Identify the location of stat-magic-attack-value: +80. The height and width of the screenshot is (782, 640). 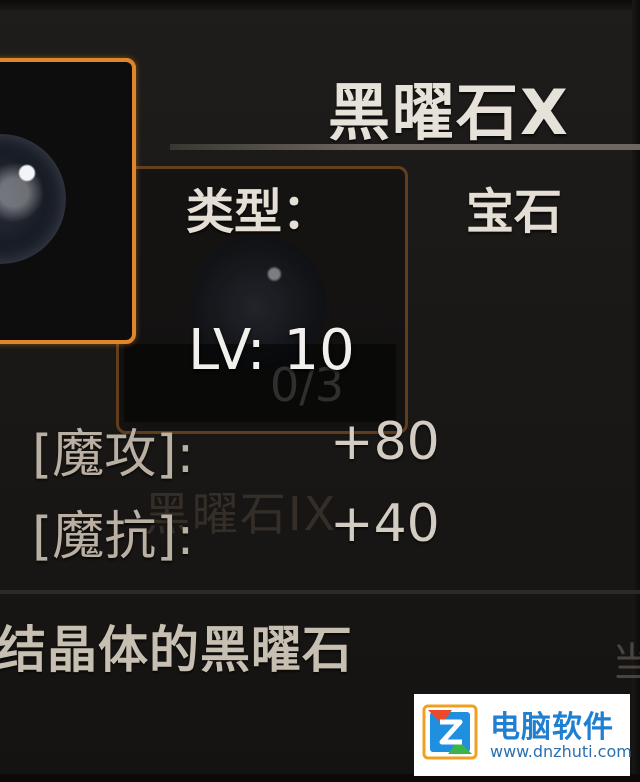
(385, 442).